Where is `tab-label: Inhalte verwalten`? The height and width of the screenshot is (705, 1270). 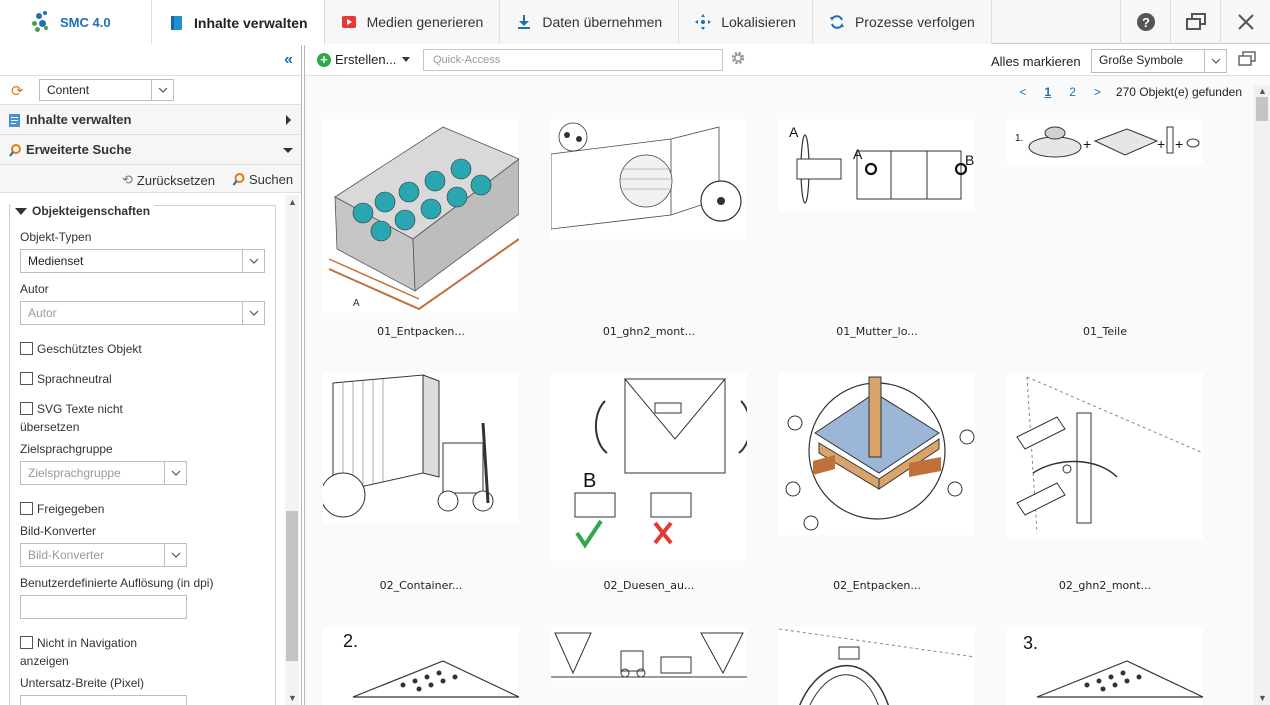 tab-label: Inhalte verwalten is located at coordinates (251, 22).